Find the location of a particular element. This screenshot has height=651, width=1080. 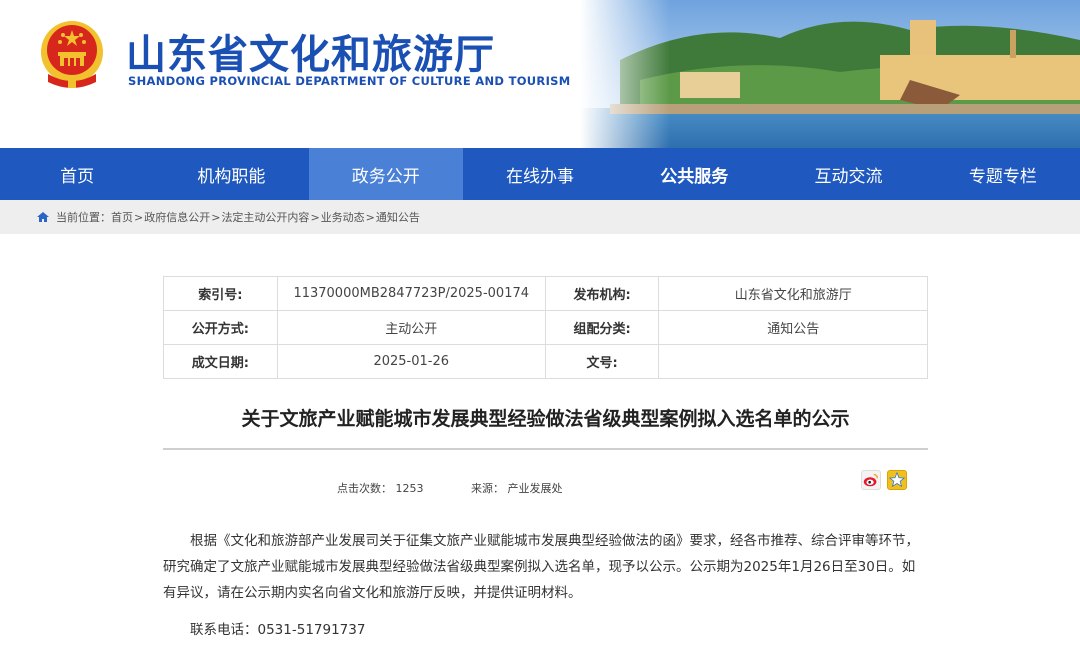

table-row: 公开方式: 主动公开 组配分类: 通知公告 is located at coordinates (545, 327).